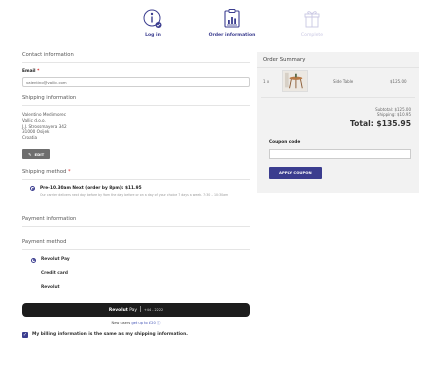 The width and height of the screenshot is (440, 371). What do you see at coordinates (393, 115) in the screenshot?
I see `shipping-cost: Shipping: $10.95` at bounding box center [393, 115].